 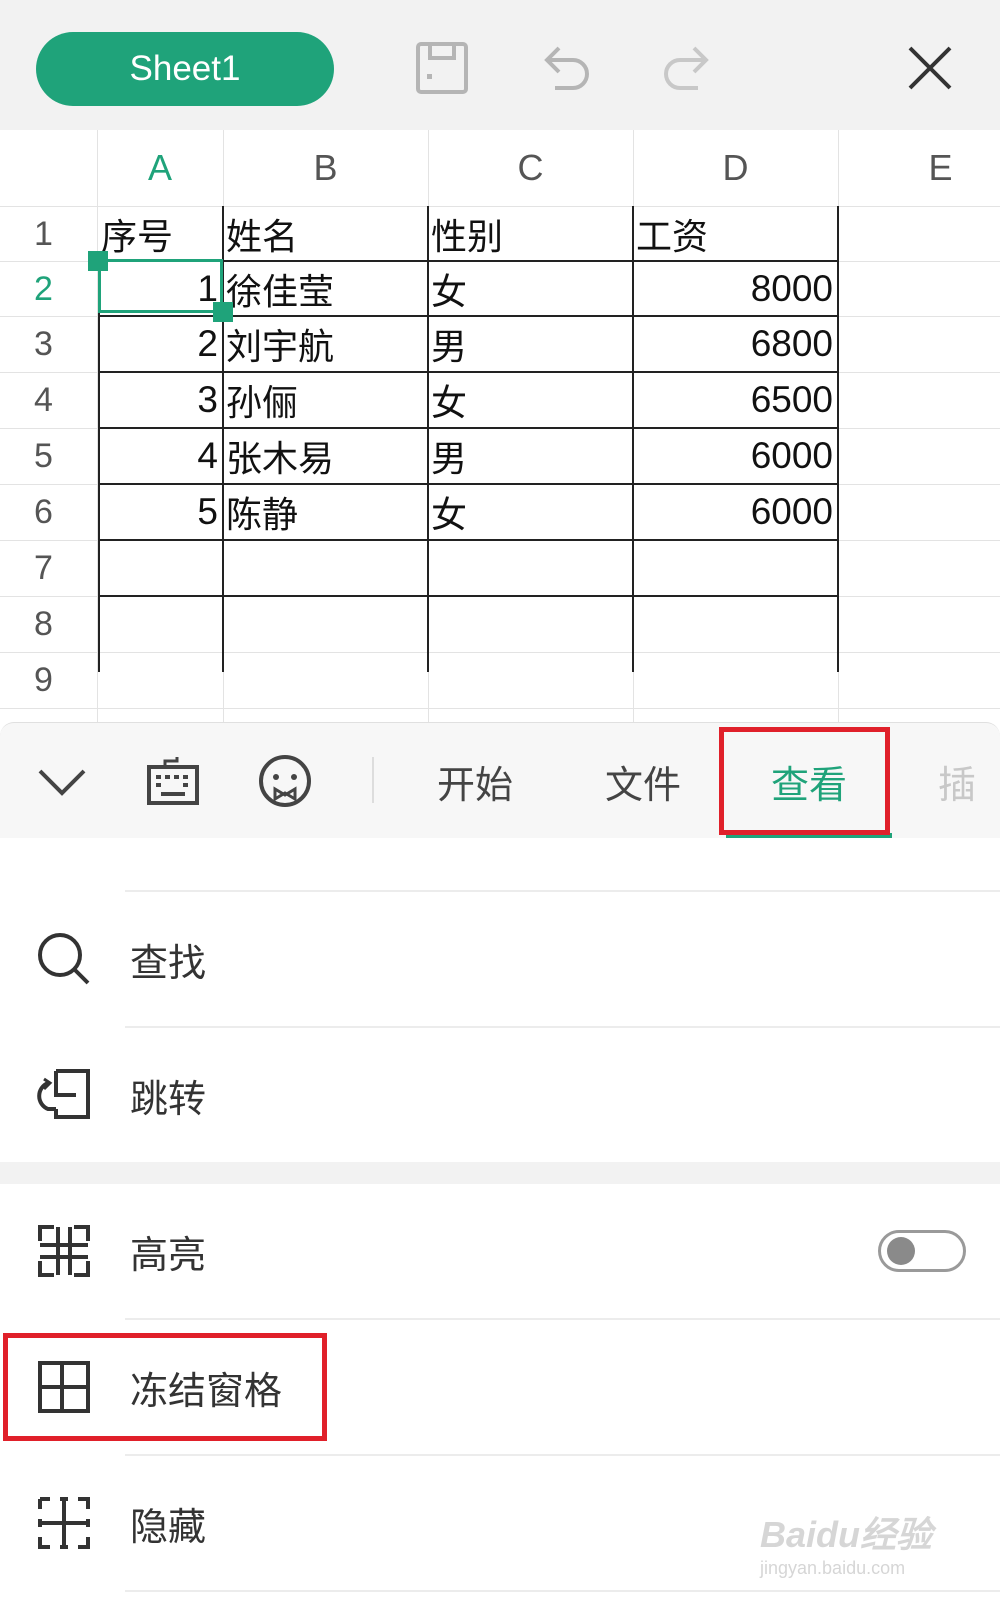 I want to click on title-bar: Sheet1, so click(x=500, y=65).